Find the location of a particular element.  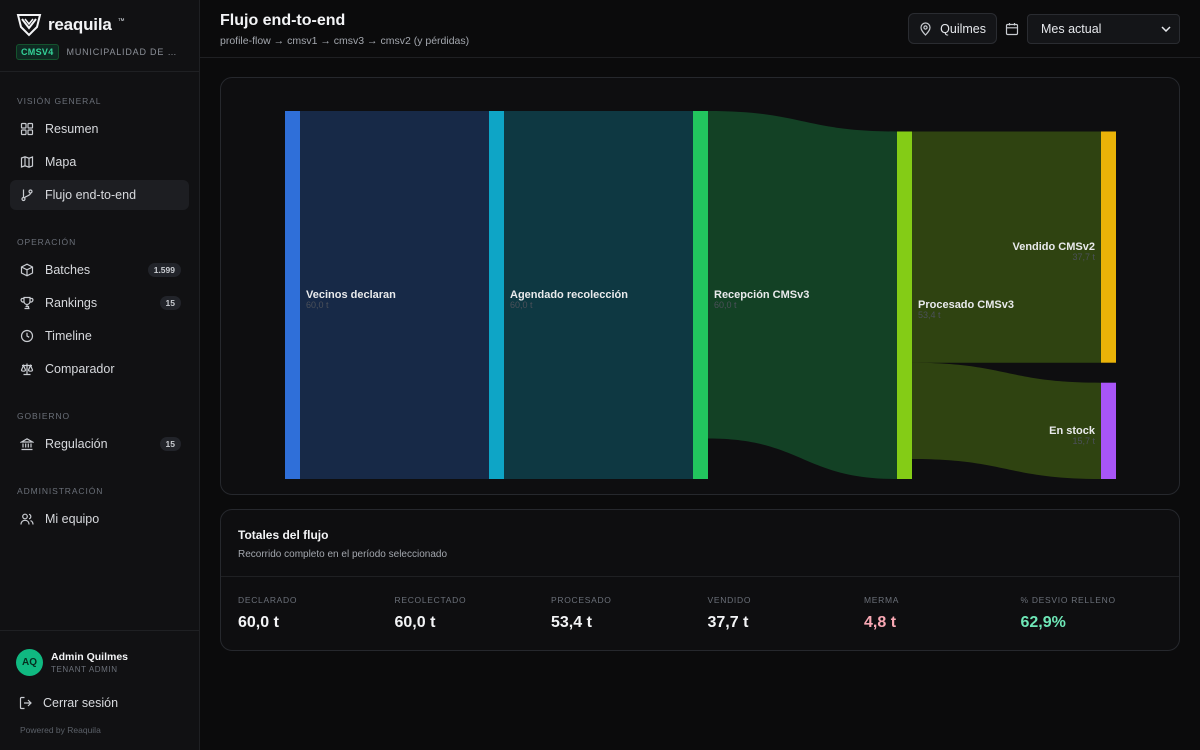

metric-recolectado: RECOLECTADO 60,0 t is located at coordinates (473, 613).